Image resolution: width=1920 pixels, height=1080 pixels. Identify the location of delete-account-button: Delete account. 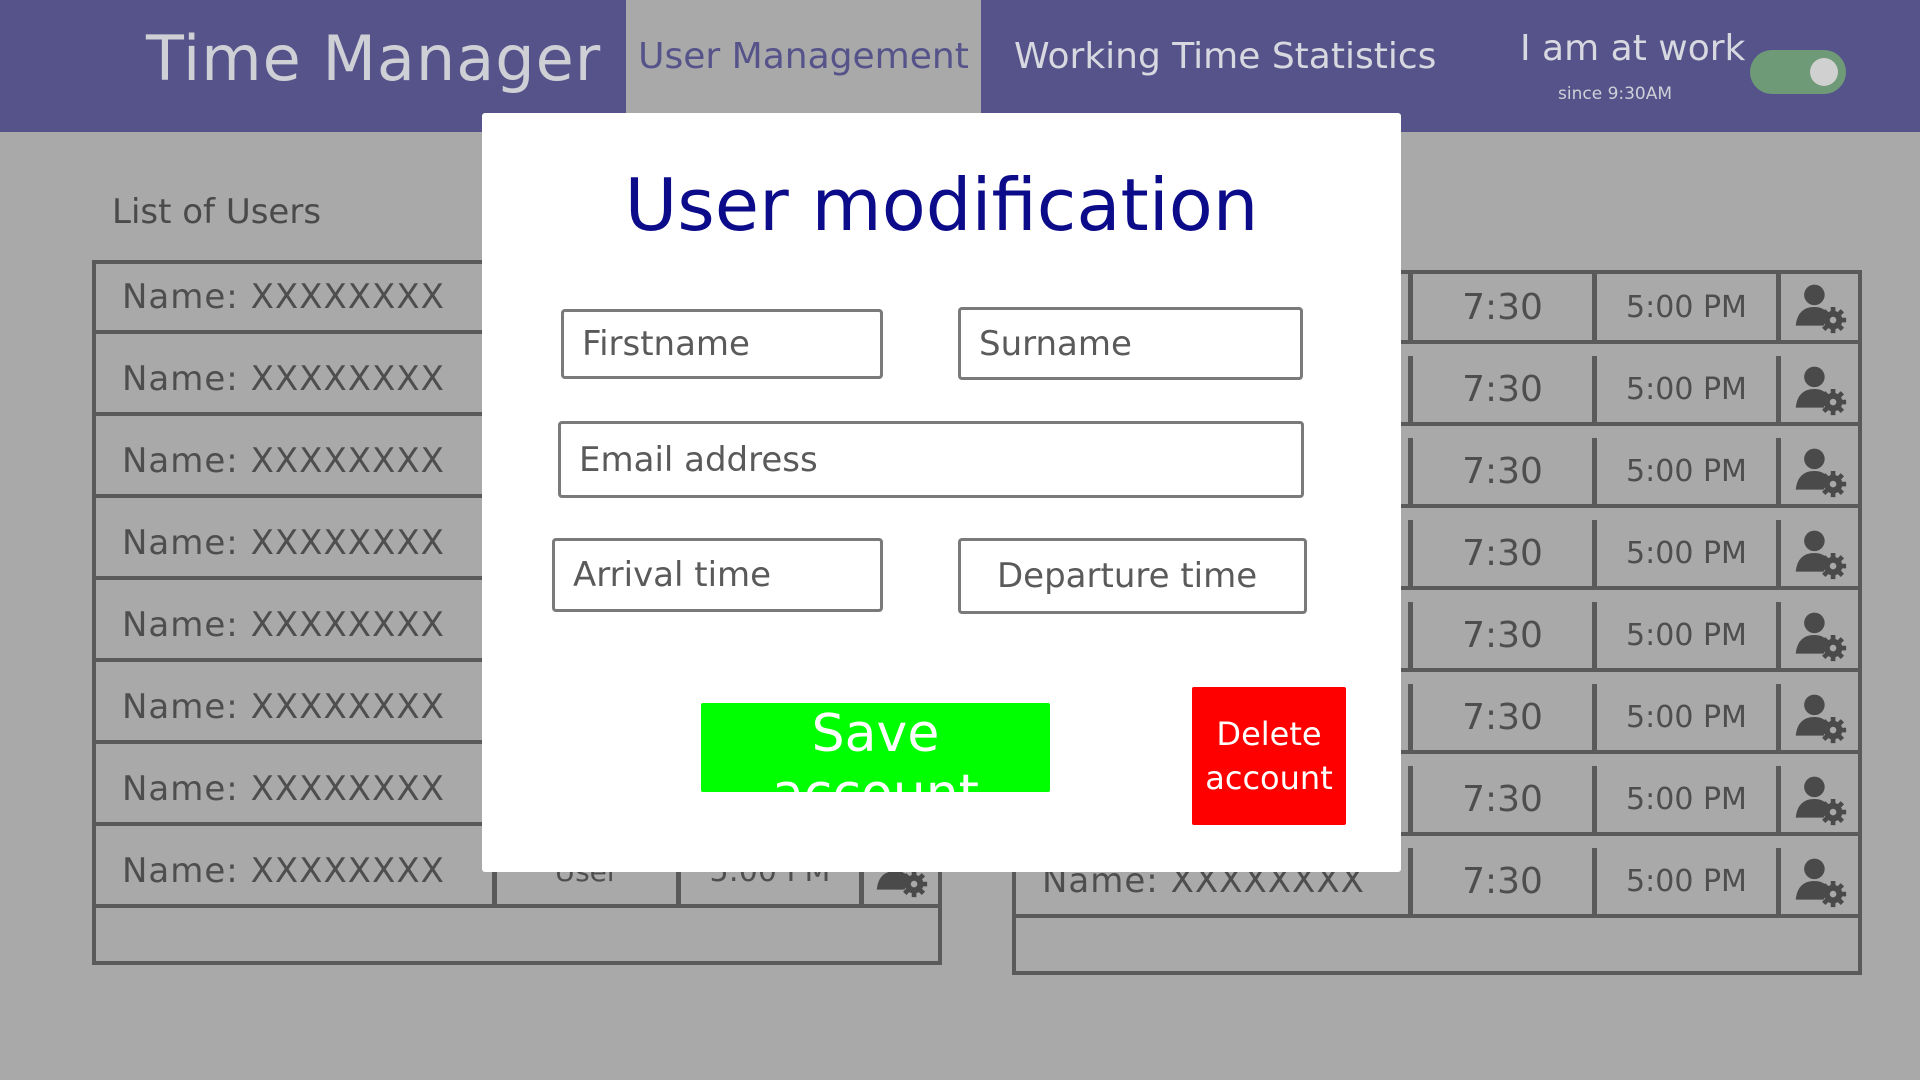
(1269, 756).